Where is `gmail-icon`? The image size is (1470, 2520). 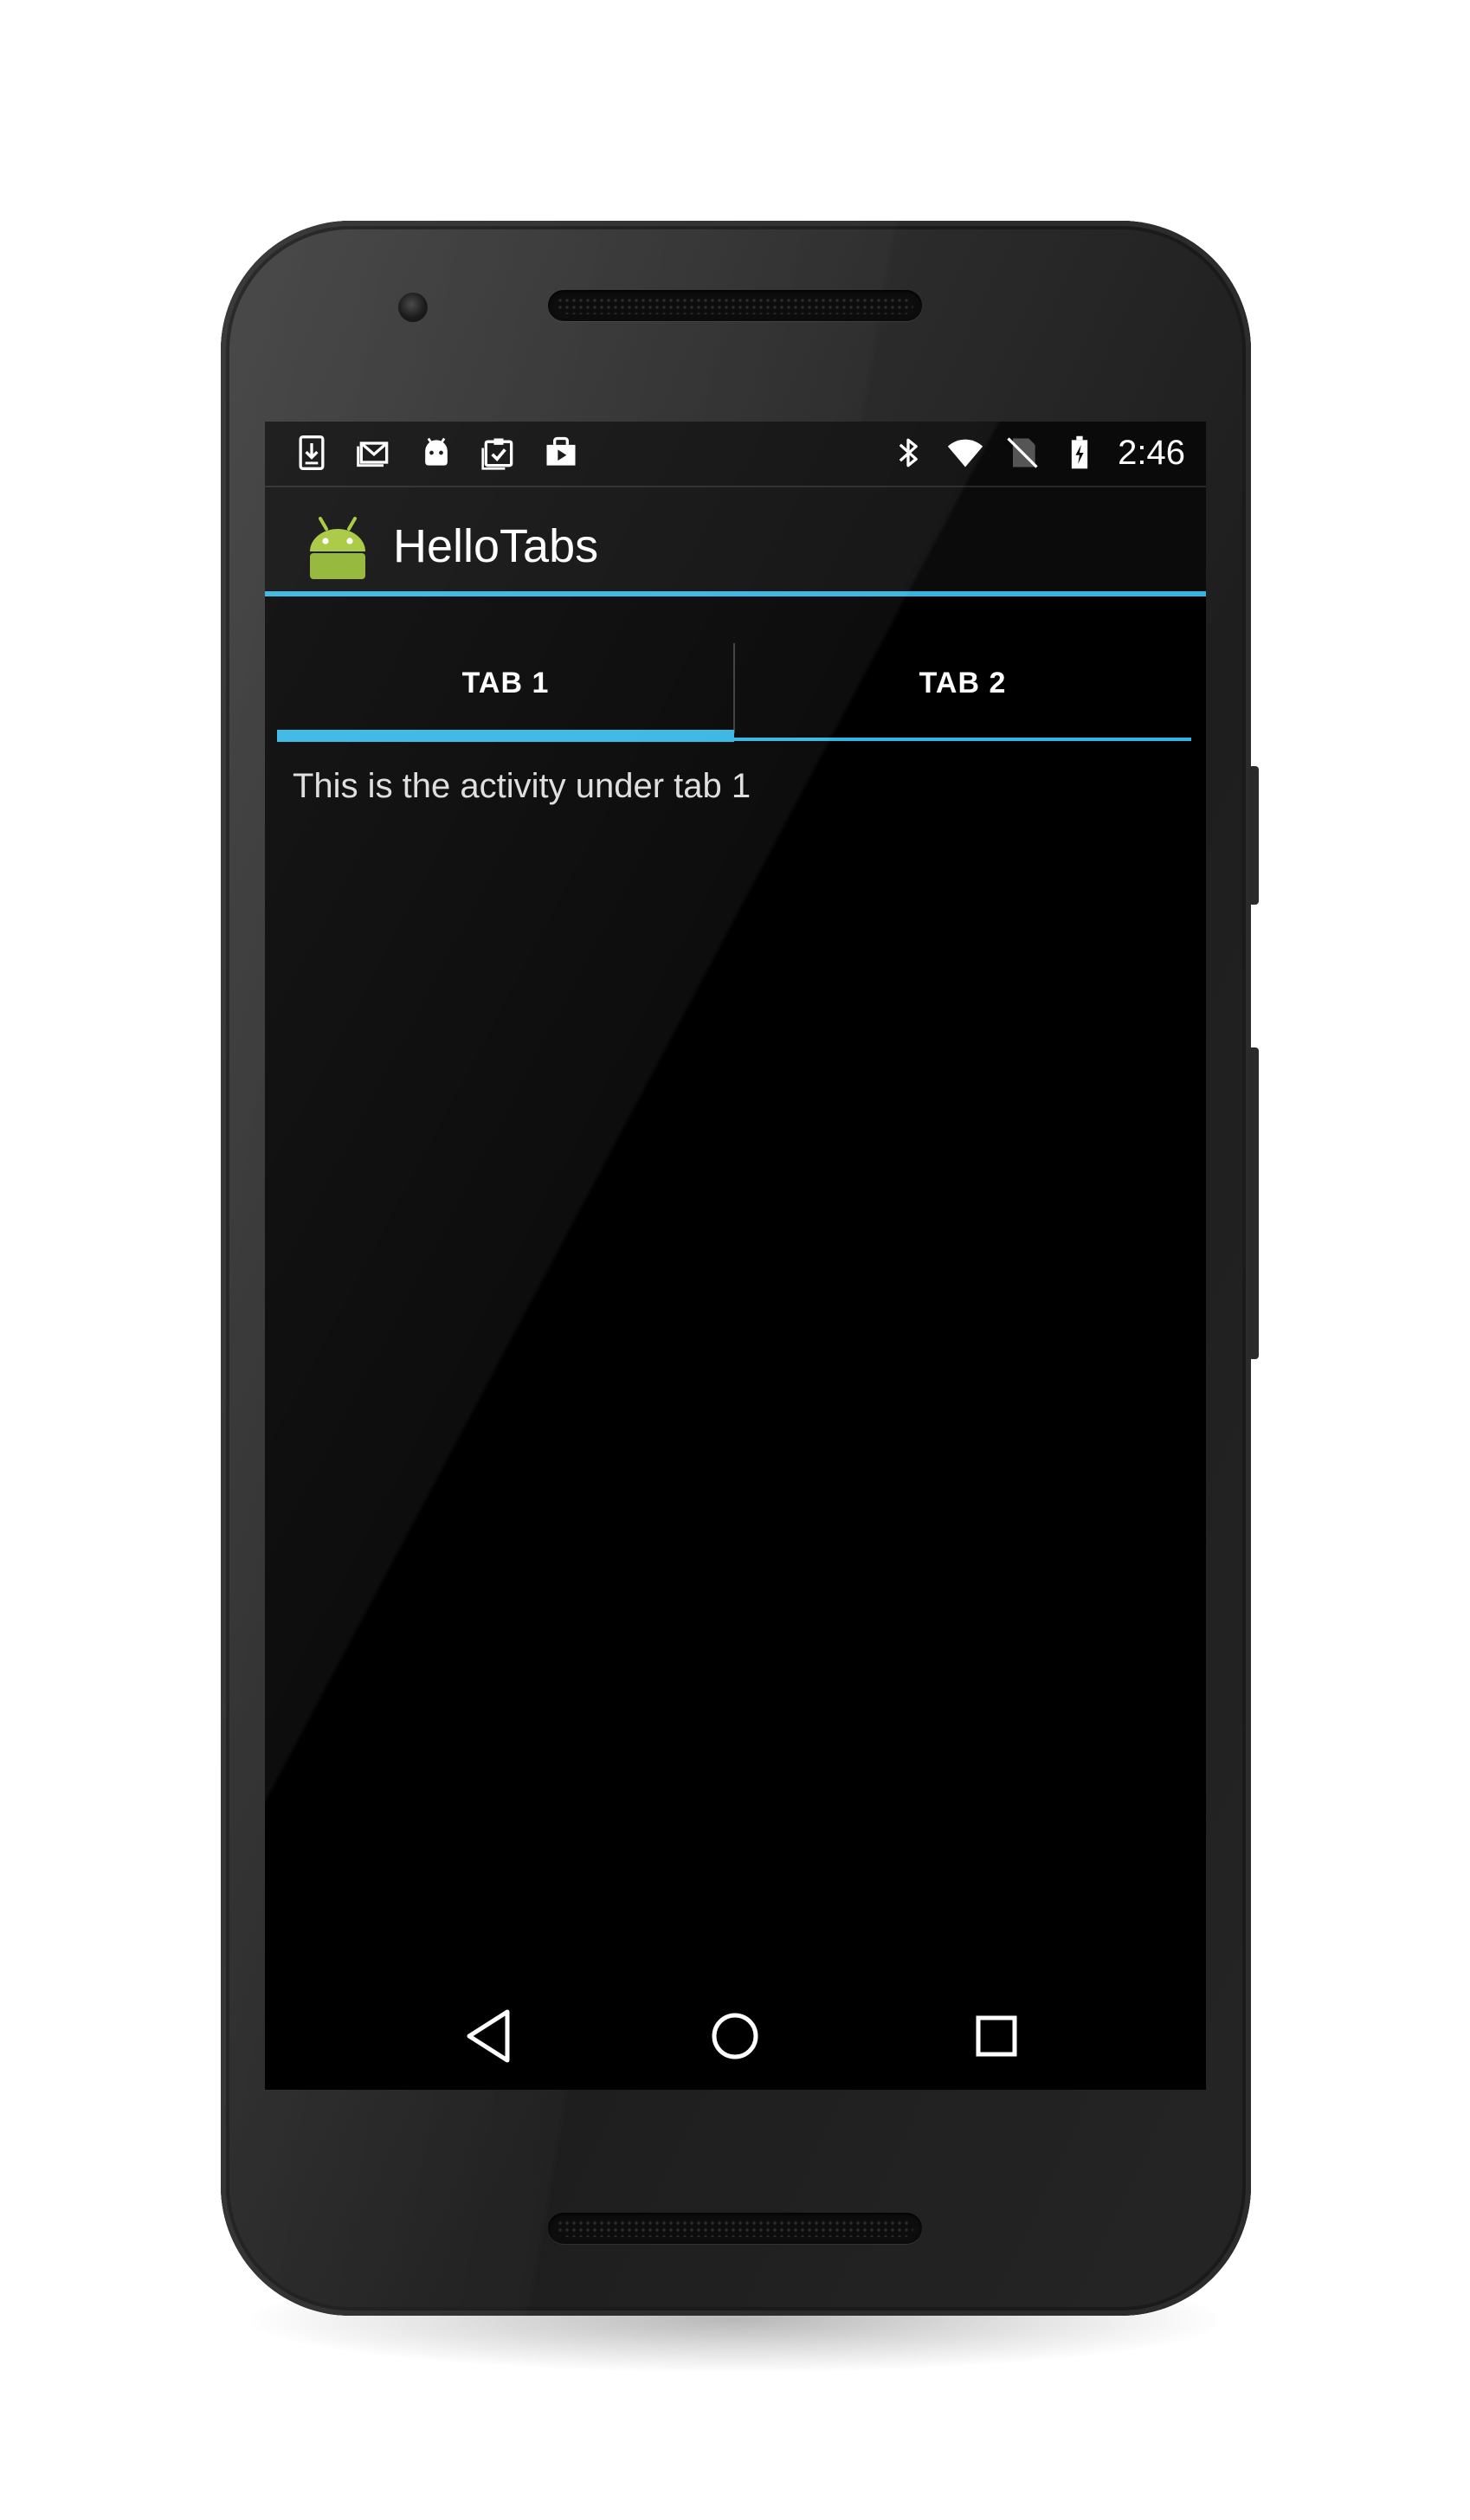
gmail-icon is located at coordinates (373, 454).